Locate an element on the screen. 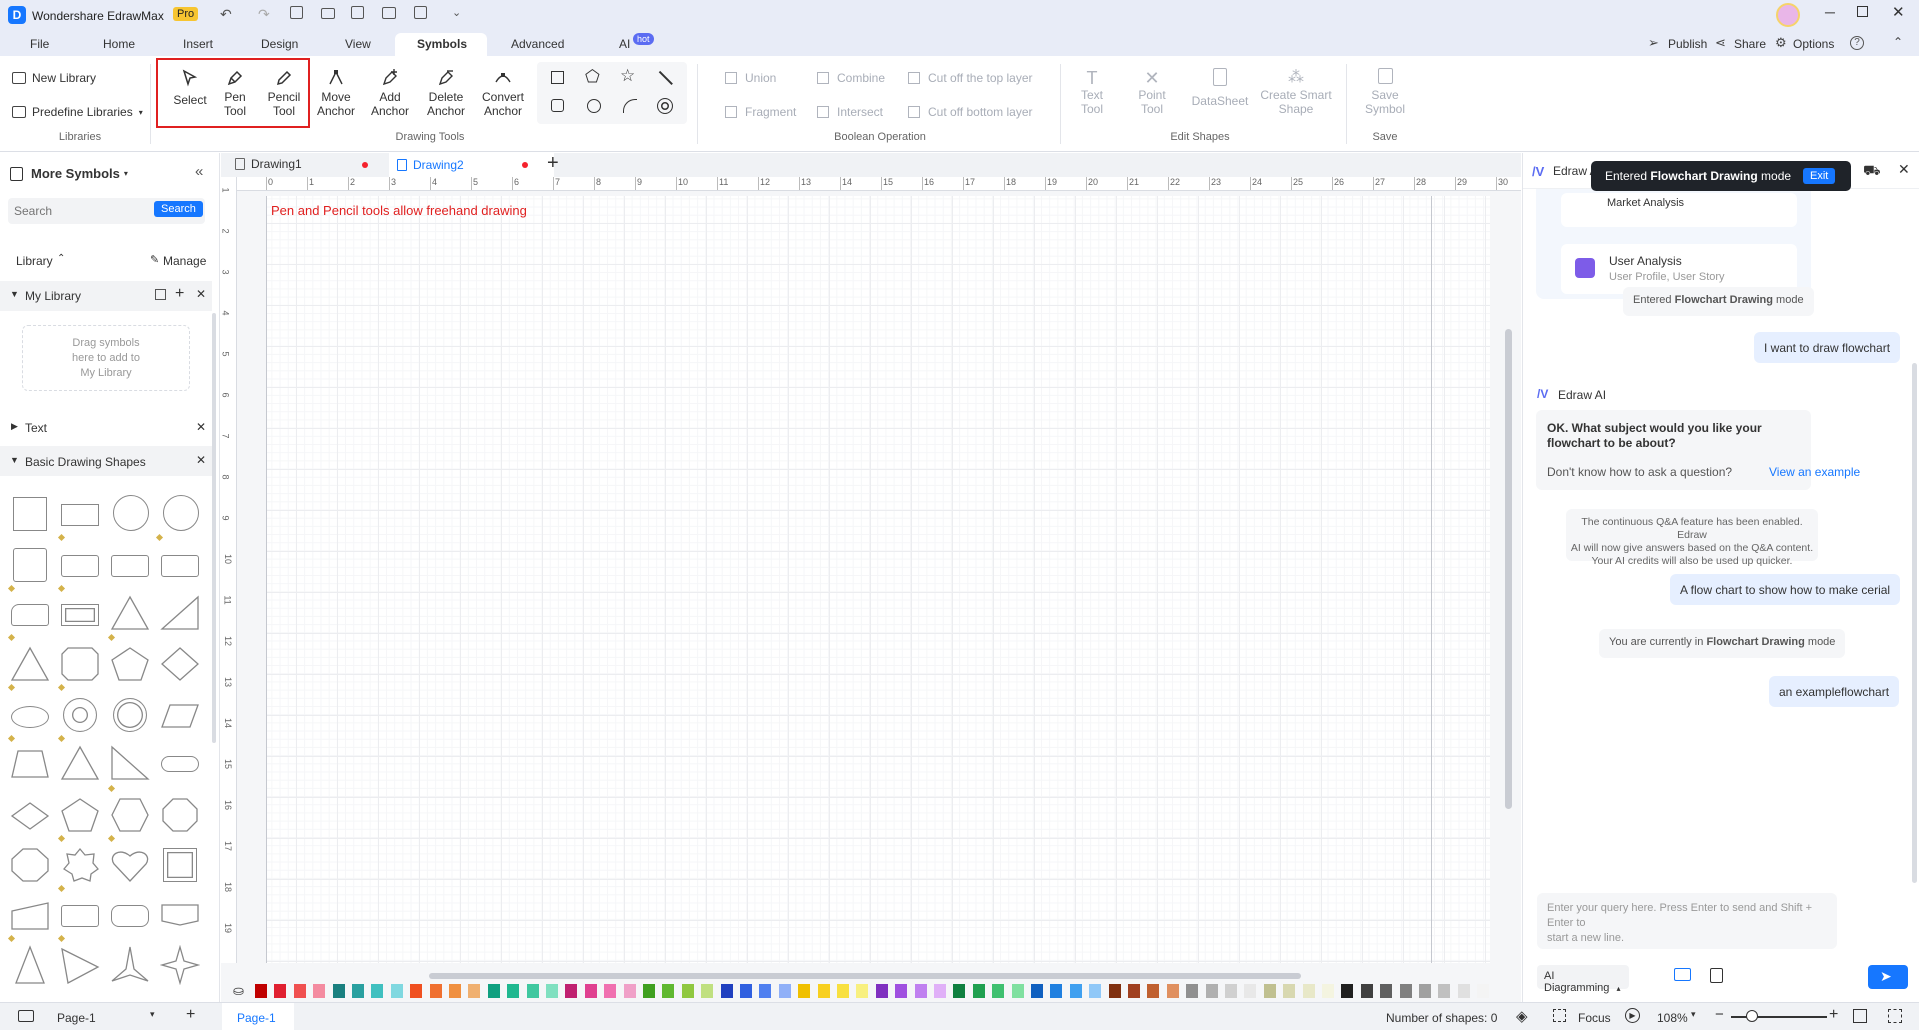  side-triangle-shape is located at coordinates (80, 965).